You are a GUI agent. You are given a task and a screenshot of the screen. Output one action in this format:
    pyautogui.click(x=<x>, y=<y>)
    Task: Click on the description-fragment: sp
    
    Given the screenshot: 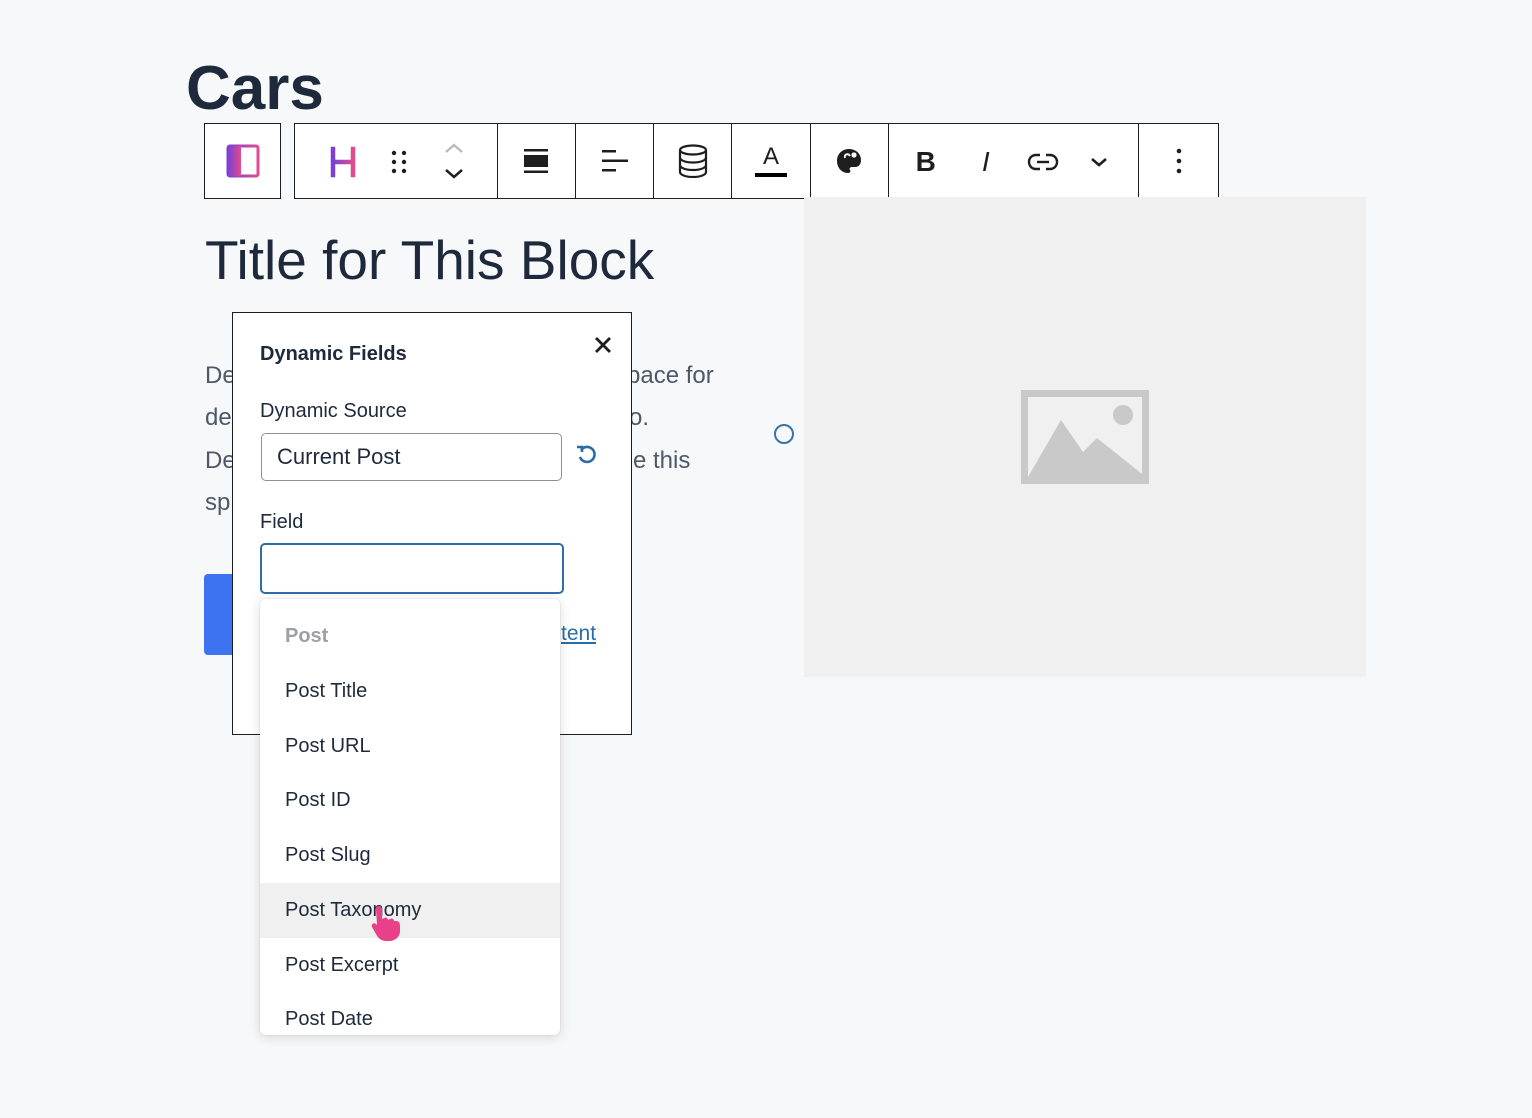 What is the action you would take?
    pyautogui.click(x=218, y=502)
    